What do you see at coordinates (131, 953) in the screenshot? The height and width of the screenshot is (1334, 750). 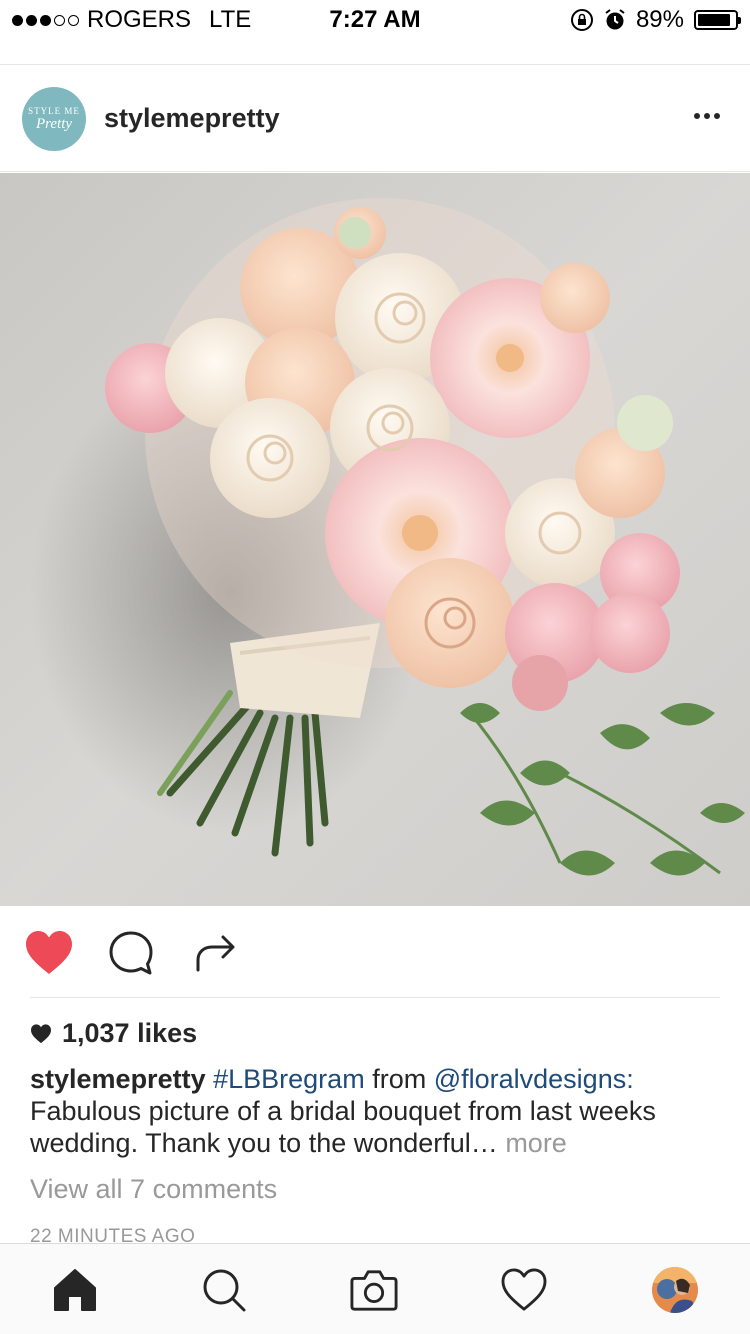 I see `comment-icon` at bounding box center [131, 953].